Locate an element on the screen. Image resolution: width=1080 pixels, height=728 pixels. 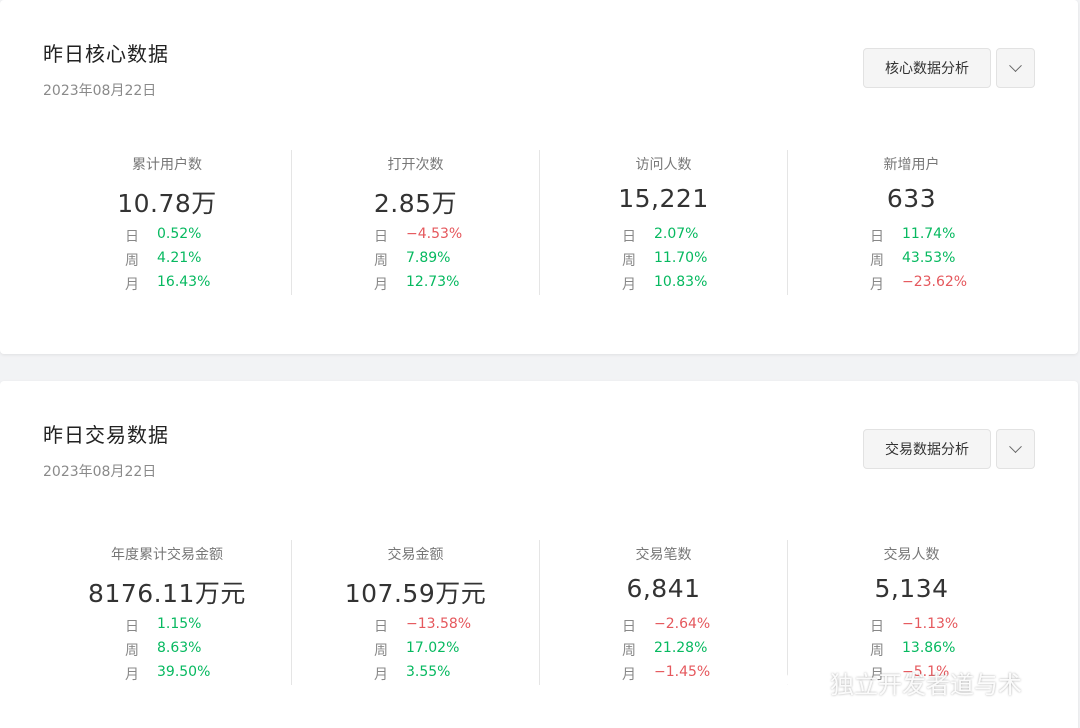
change-value: −2.64% is located at coordinates (682, 624).